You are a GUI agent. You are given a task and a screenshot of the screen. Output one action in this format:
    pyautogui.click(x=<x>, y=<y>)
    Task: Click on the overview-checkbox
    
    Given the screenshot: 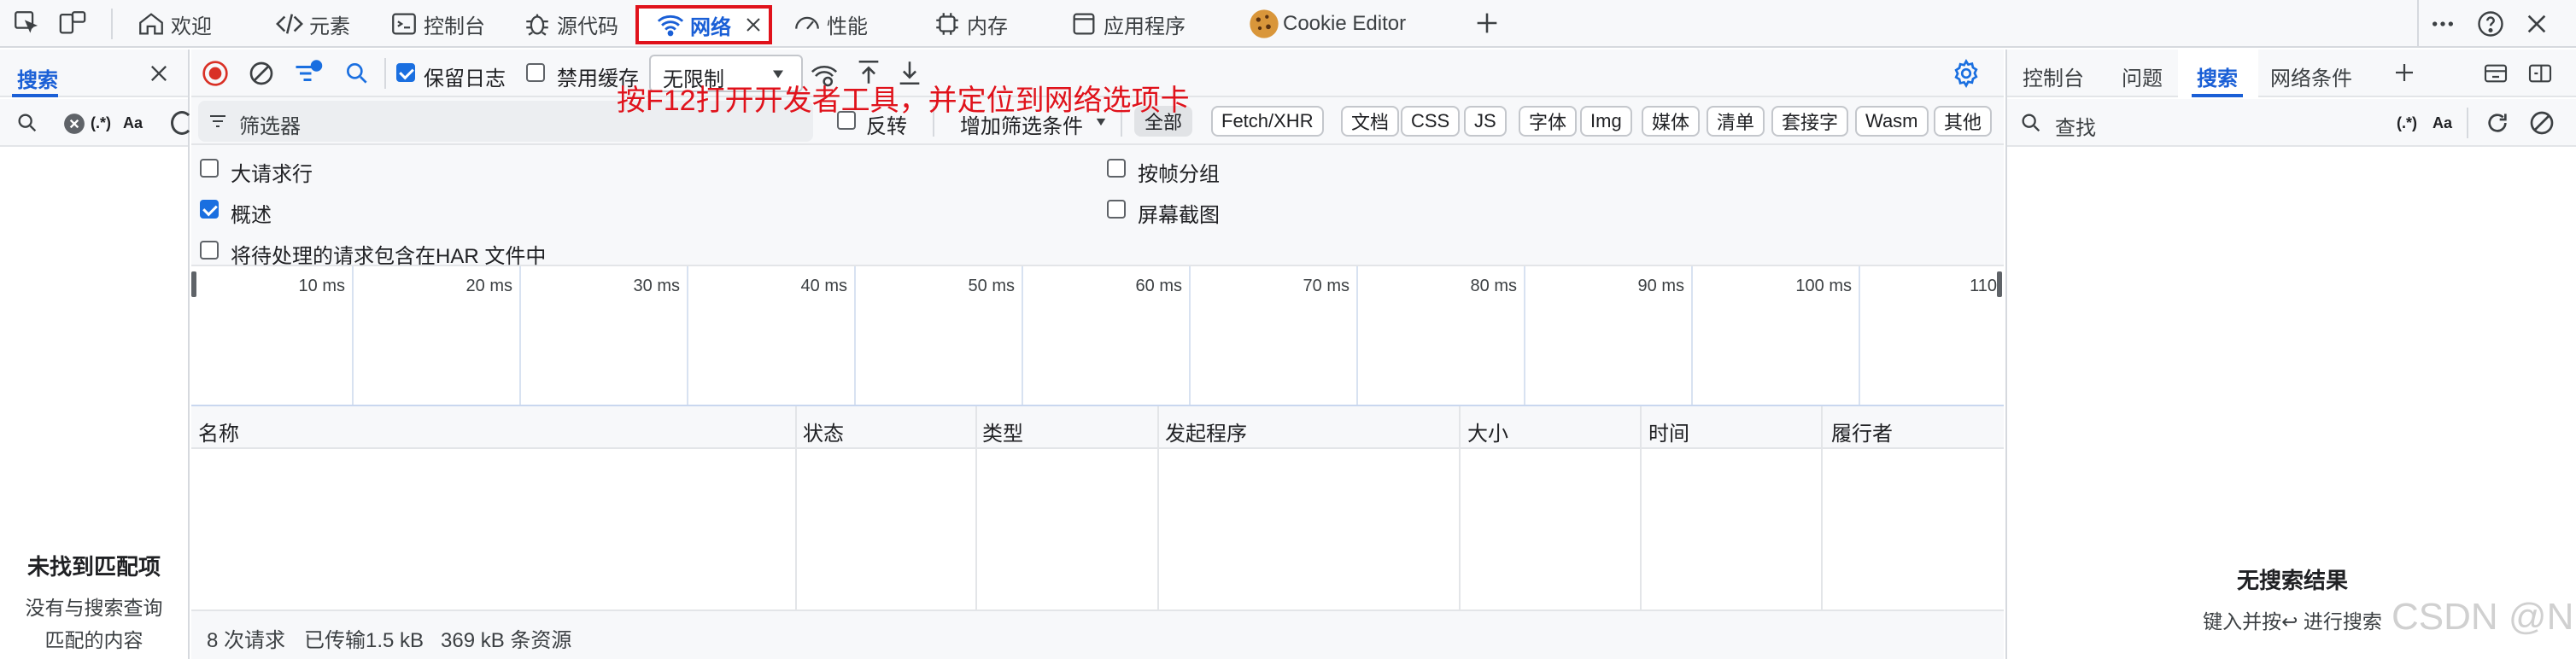 What is the action you would take?
    pyautogui.click(x=209, y=210)
    